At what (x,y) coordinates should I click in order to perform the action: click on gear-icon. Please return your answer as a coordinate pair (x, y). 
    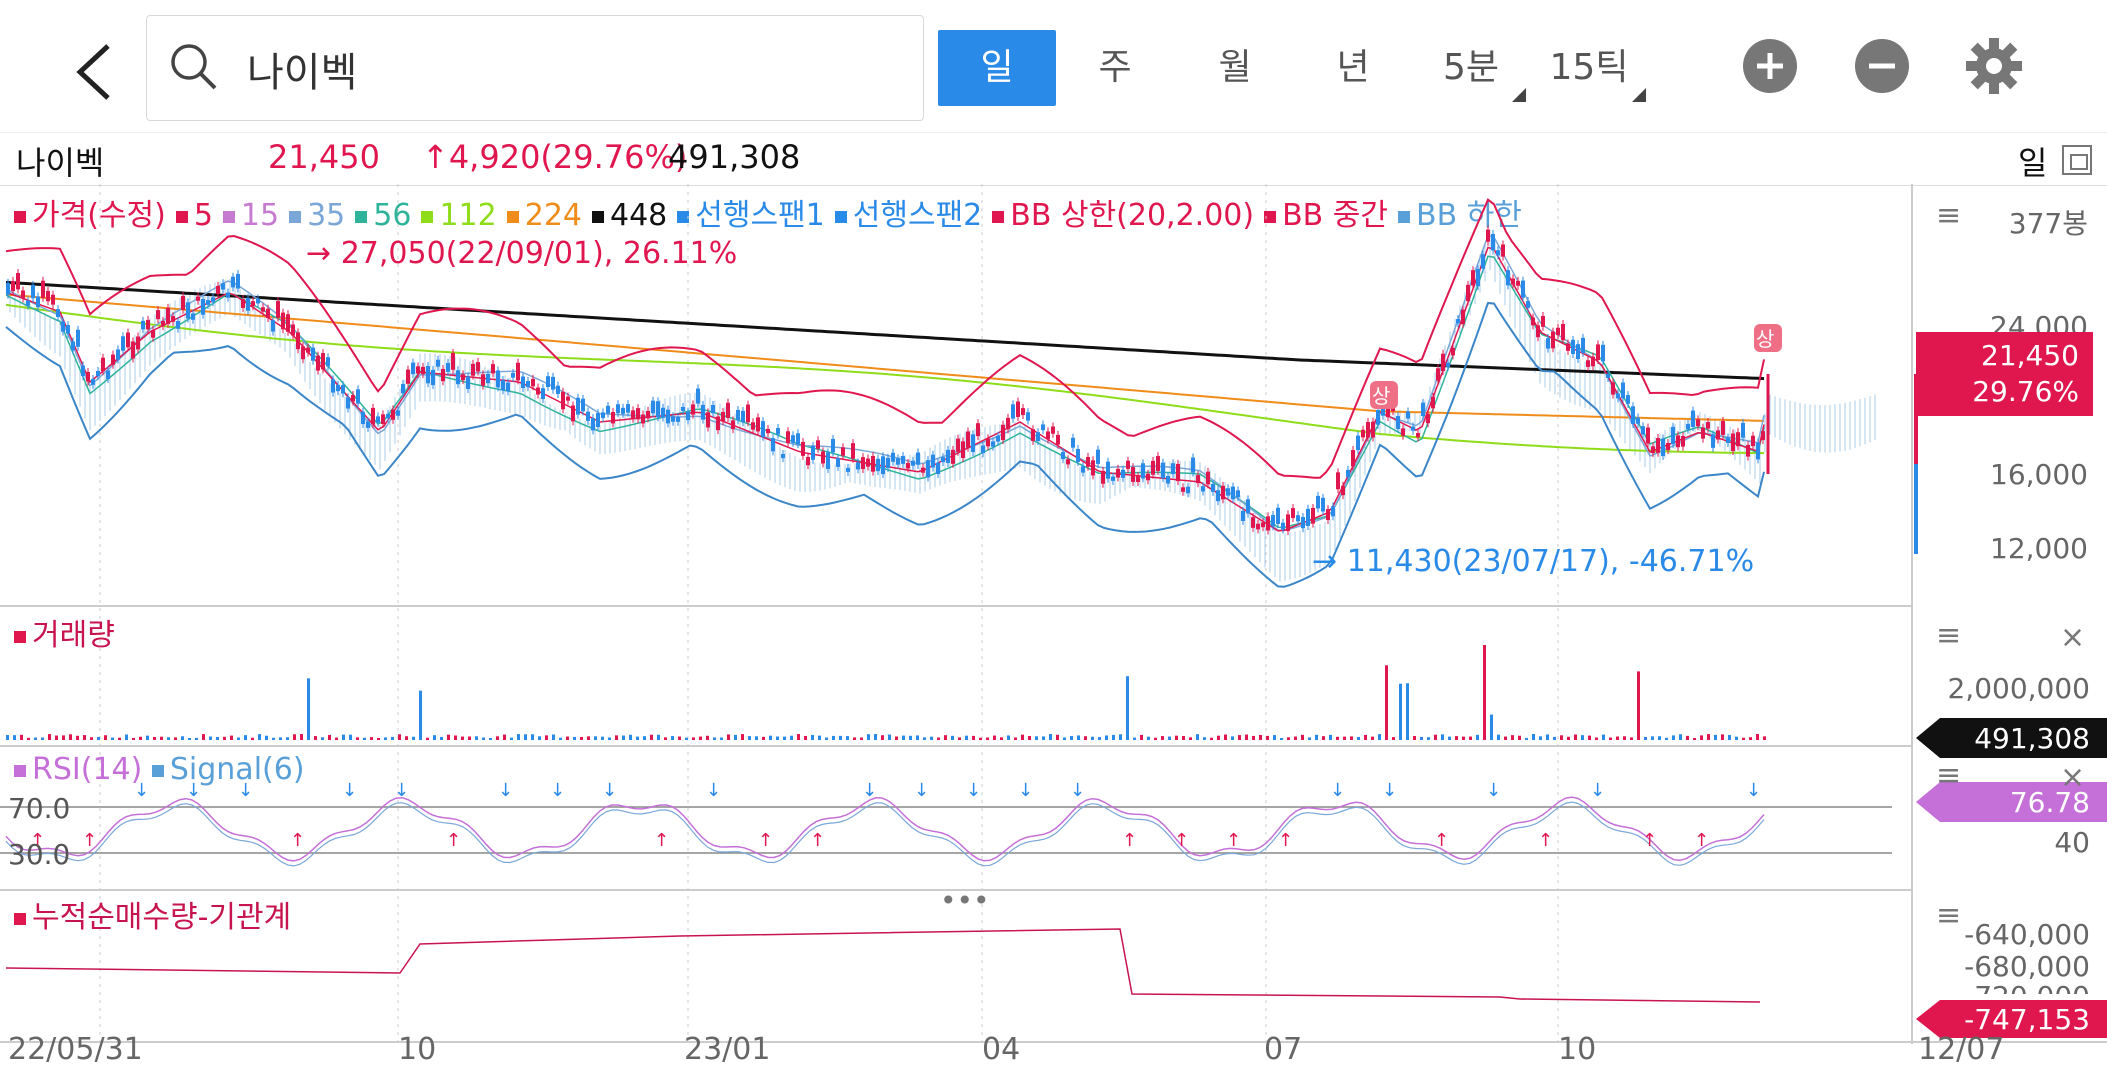
    Looking at the image, I should click on (1994, 66).